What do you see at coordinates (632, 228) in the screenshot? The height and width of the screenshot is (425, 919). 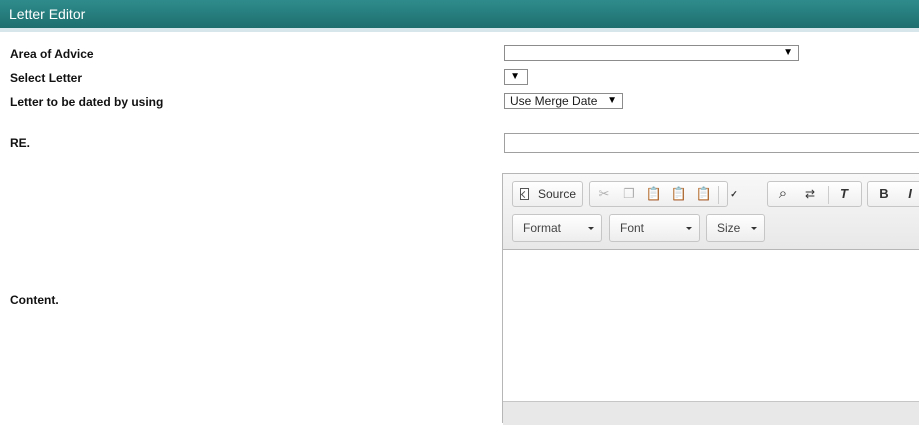 I see `font-label: Font` at bounding box center [632, 228].